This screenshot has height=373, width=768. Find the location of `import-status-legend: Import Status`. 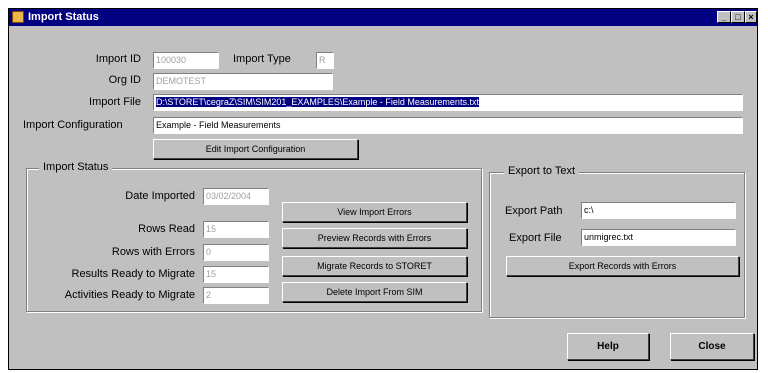

import-status-legend: Import Status is located at coordinates (76, 167).